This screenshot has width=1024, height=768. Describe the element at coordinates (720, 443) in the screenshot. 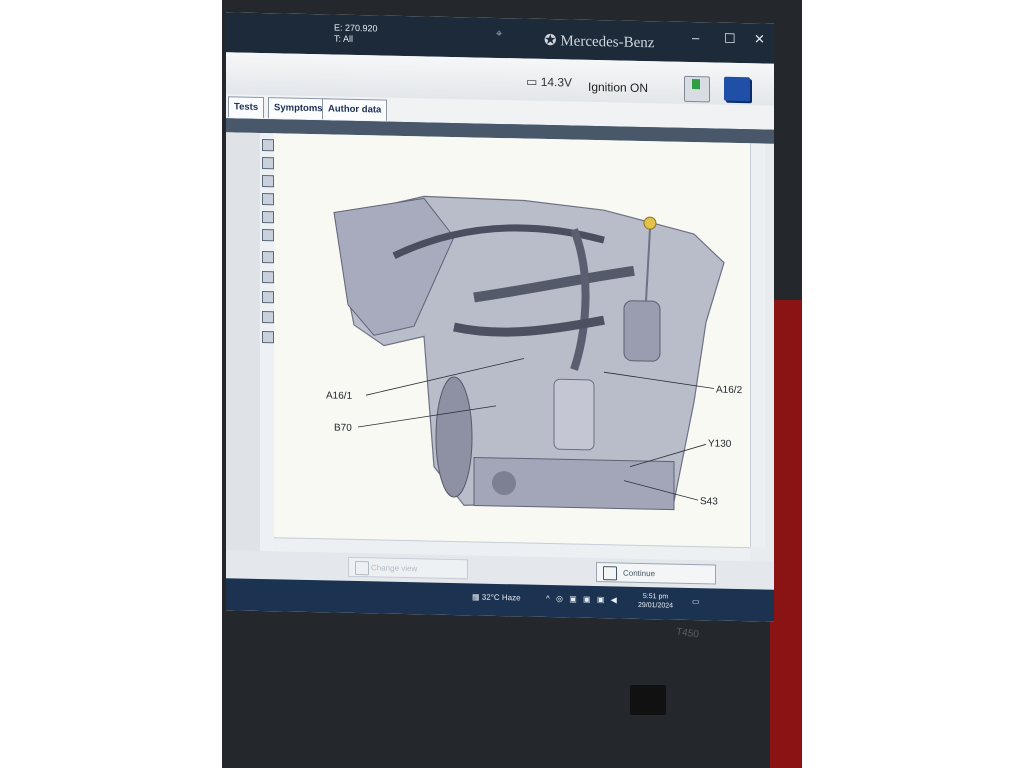

I see `callout-y130: Y130` at that location.